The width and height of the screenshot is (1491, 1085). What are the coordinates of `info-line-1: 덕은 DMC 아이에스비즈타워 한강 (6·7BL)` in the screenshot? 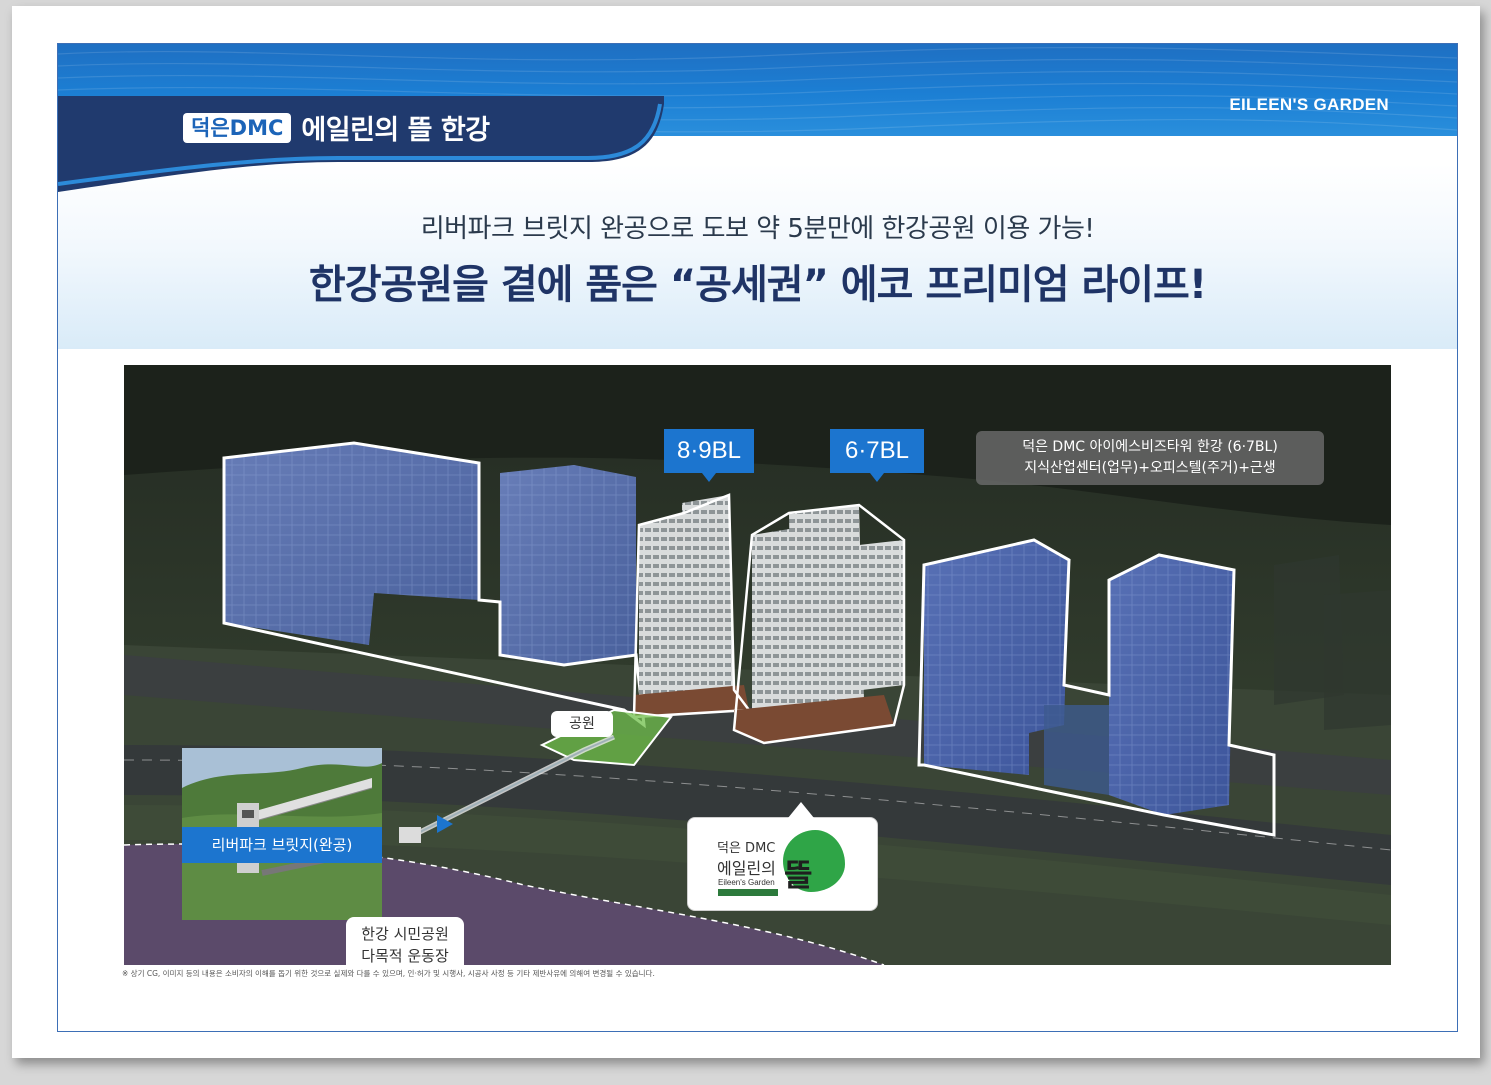 It's located at (1150, 447).